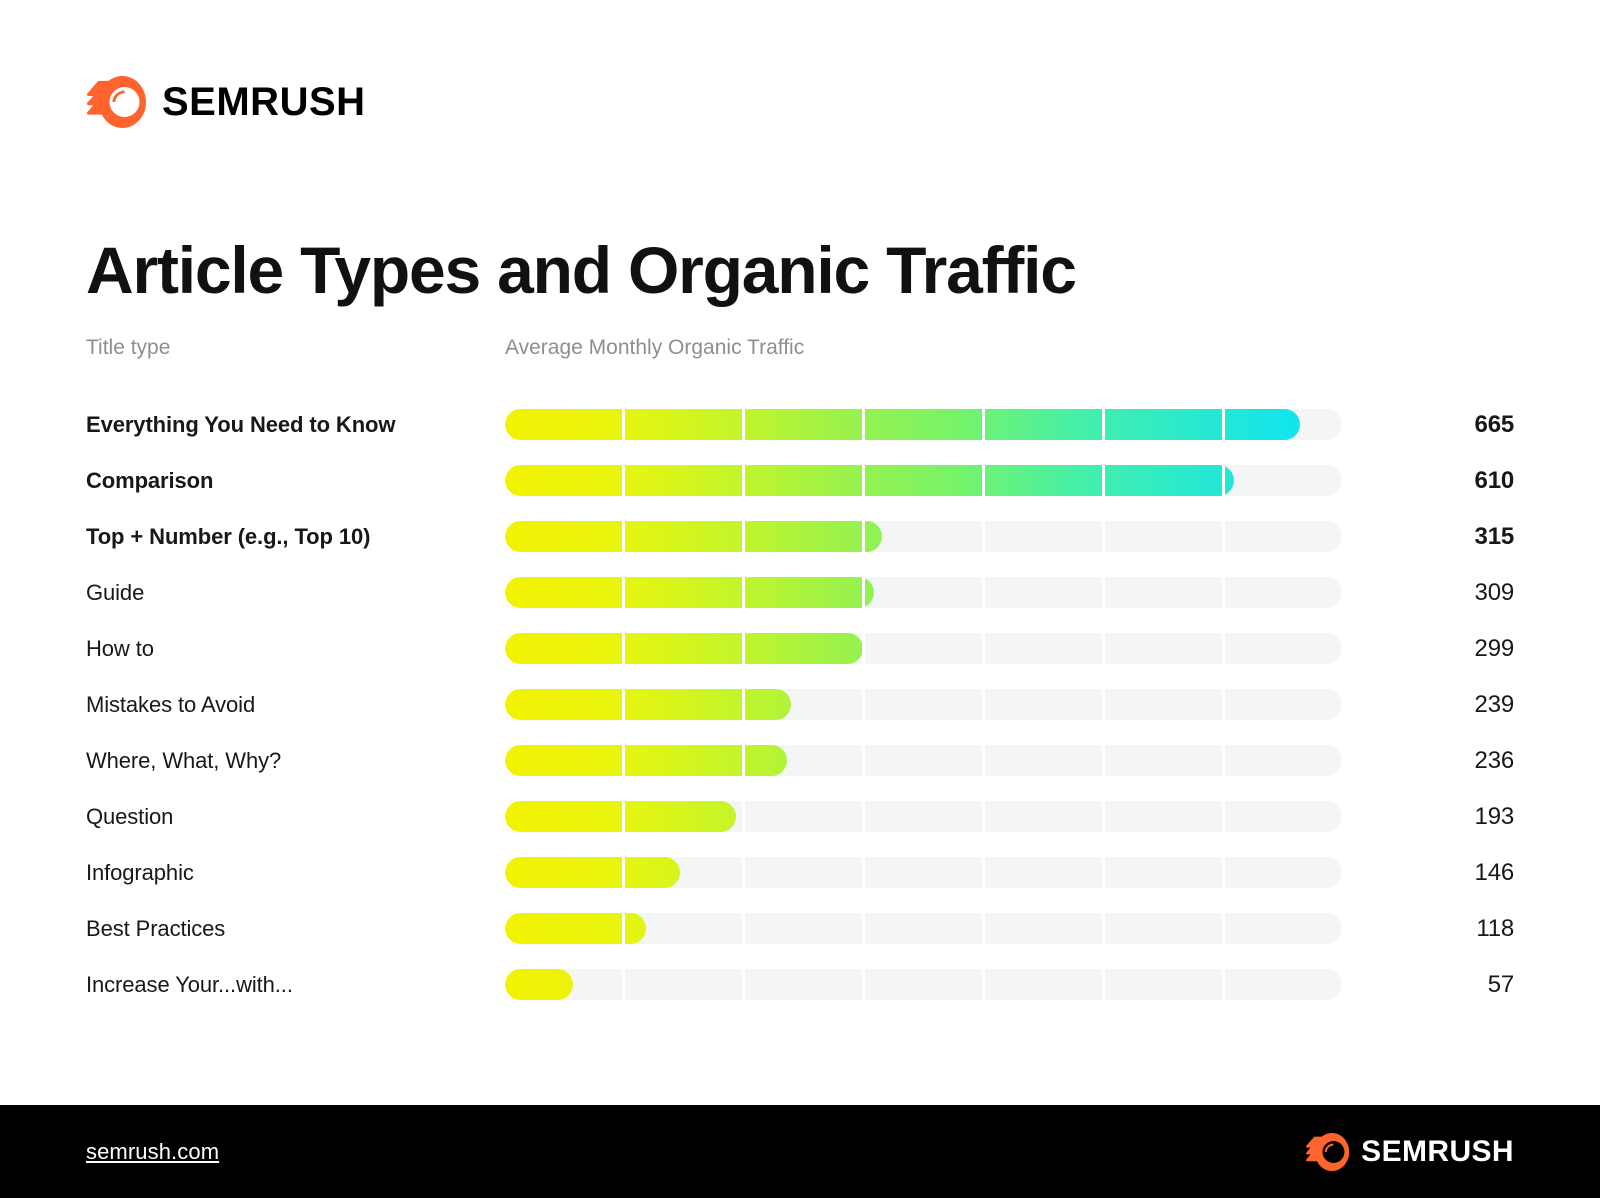 The height and width of the screenshot is (1198, 1600). I want to click on row-value: 57, so click(1500, 984).